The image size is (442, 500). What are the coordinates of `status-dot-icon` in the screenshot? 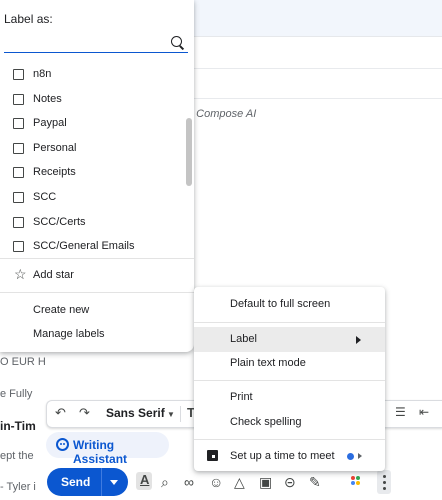 It's located at (350, 456).